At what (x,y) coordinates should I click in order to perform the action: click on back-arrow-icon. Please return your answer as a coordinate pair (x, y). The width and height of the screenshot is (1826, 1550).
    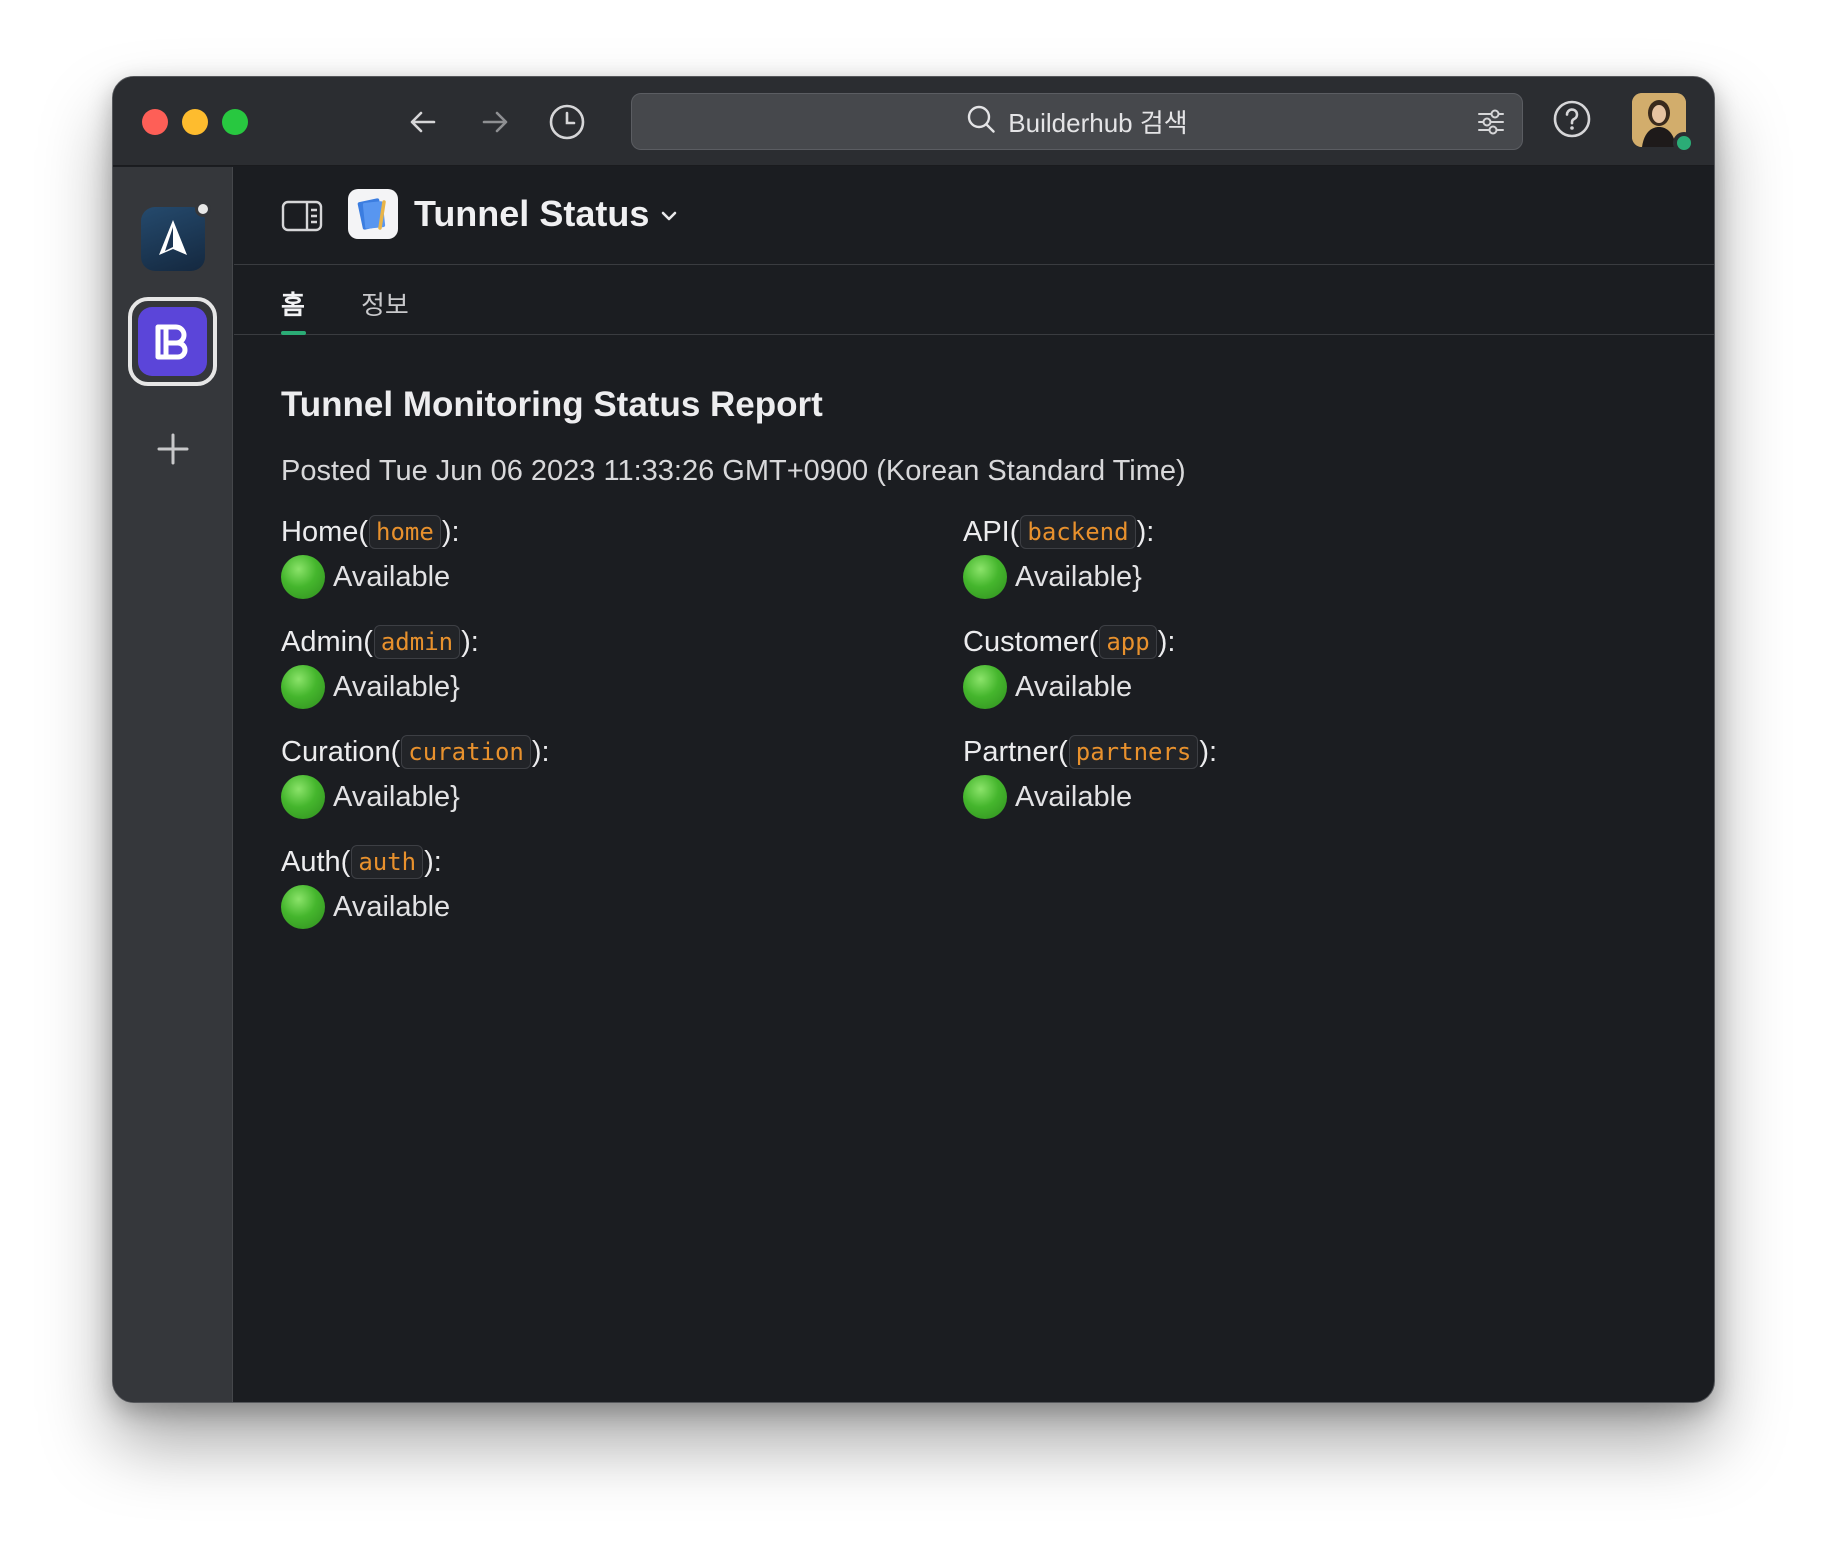
    Looking at the image, I should click on (423, 122).